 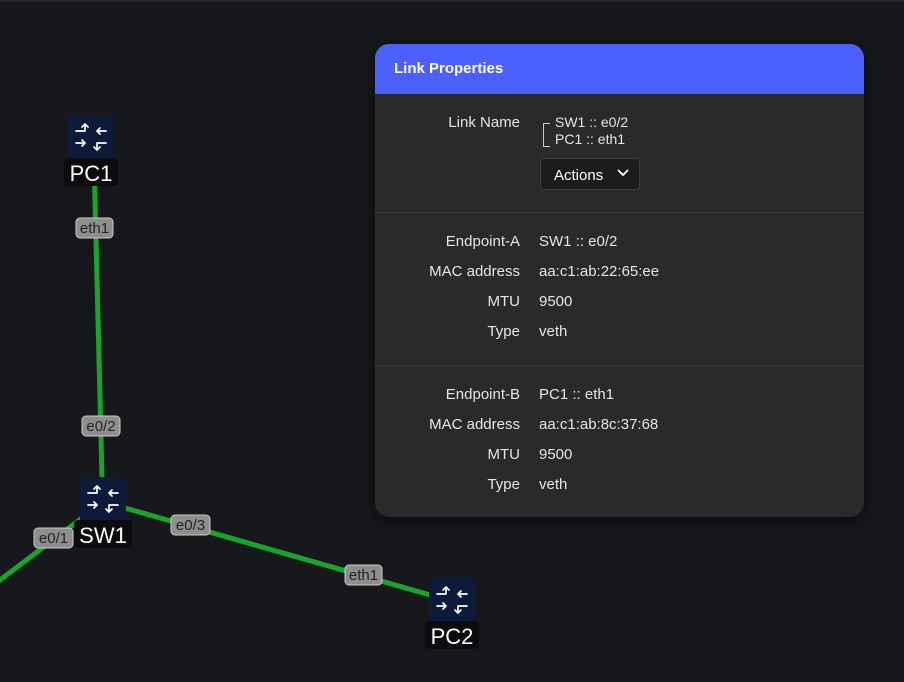 I want to click on mac-address-value: aa:c1:ab:8c:37:68, so click(x=599, y=424).